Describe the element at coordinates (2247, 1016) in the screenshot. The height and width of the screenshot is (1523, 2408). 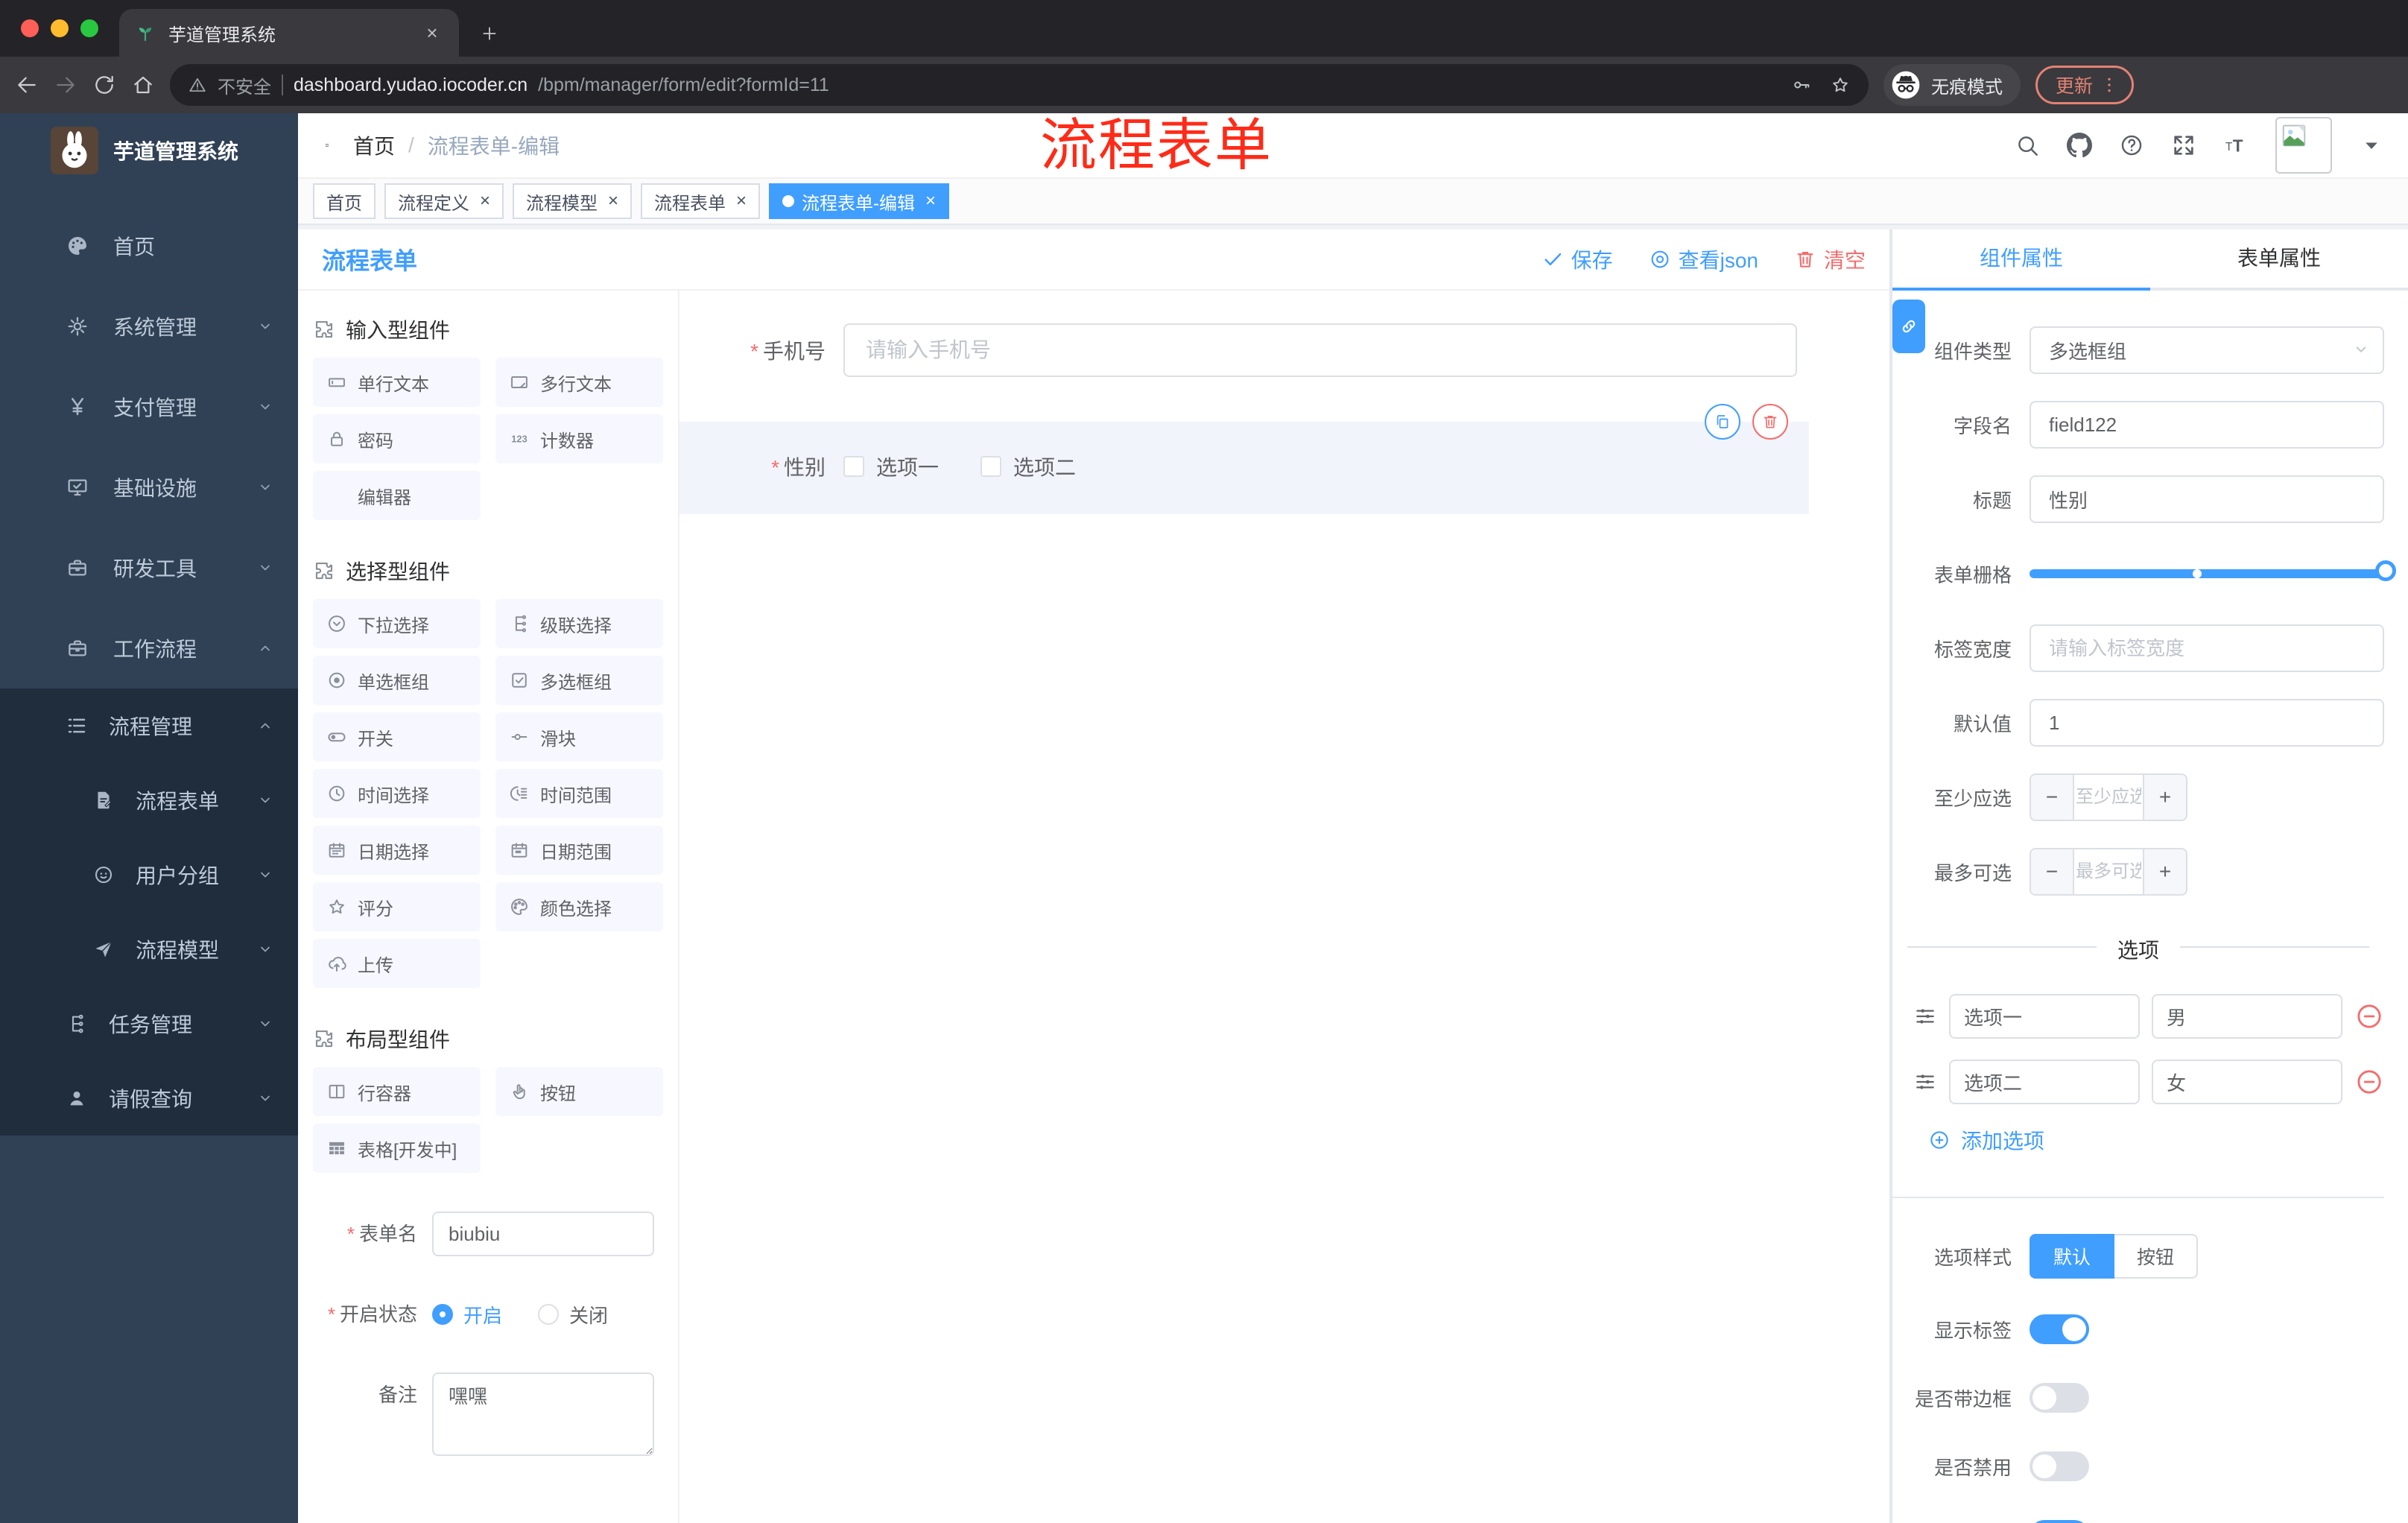
I see `option-value-input` at that location.